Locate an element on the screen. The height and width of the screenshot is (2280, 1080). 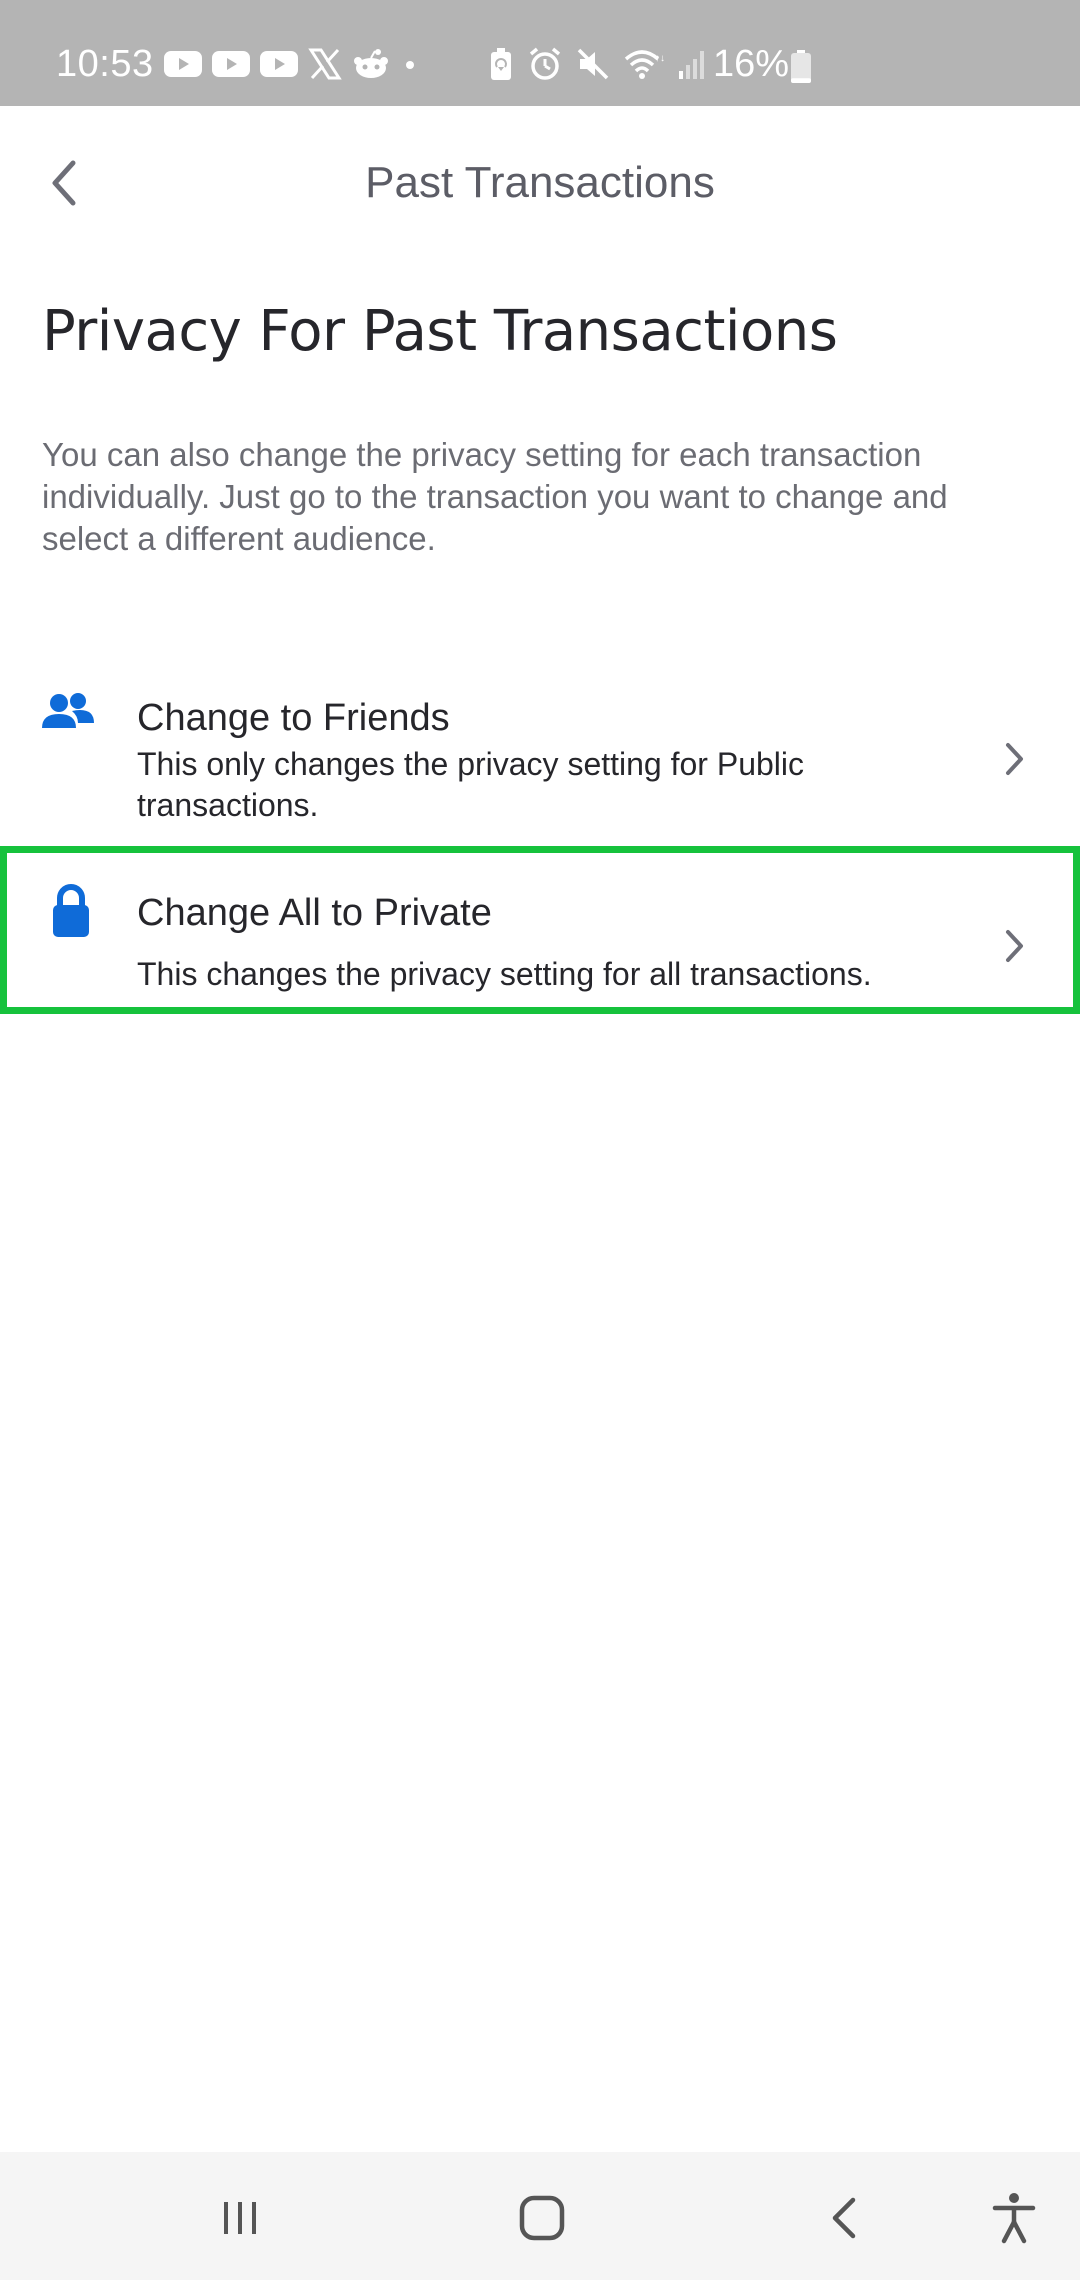
back-icon is located at coordinates (844, 2218).